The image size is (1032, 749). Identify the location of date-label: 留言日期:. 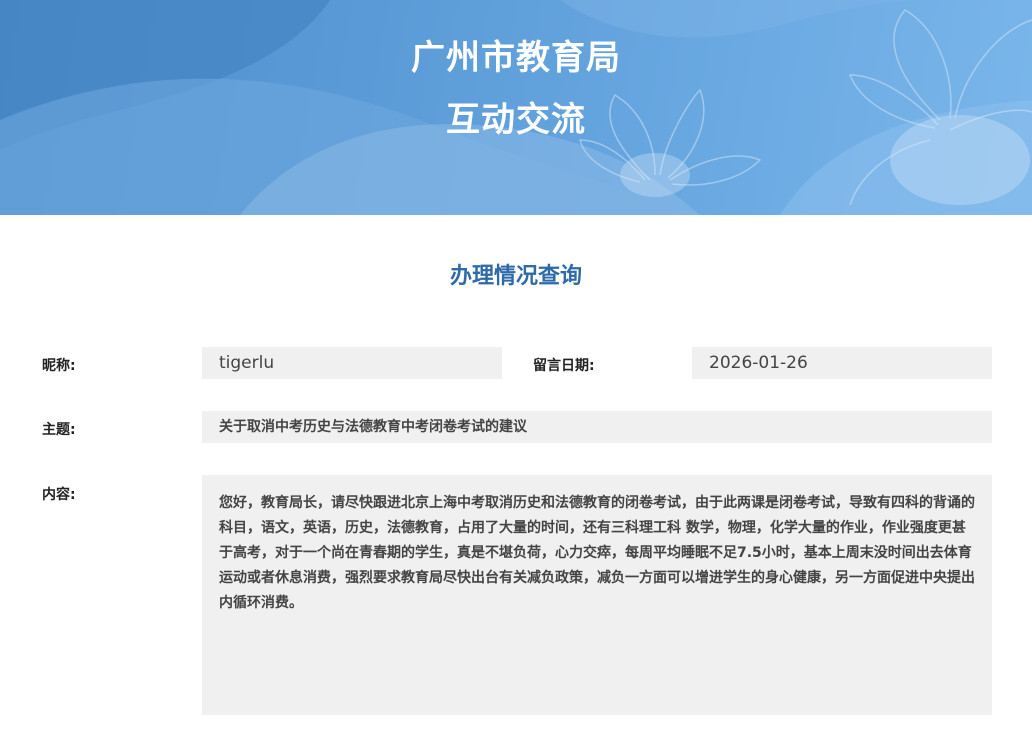
(564, 366).